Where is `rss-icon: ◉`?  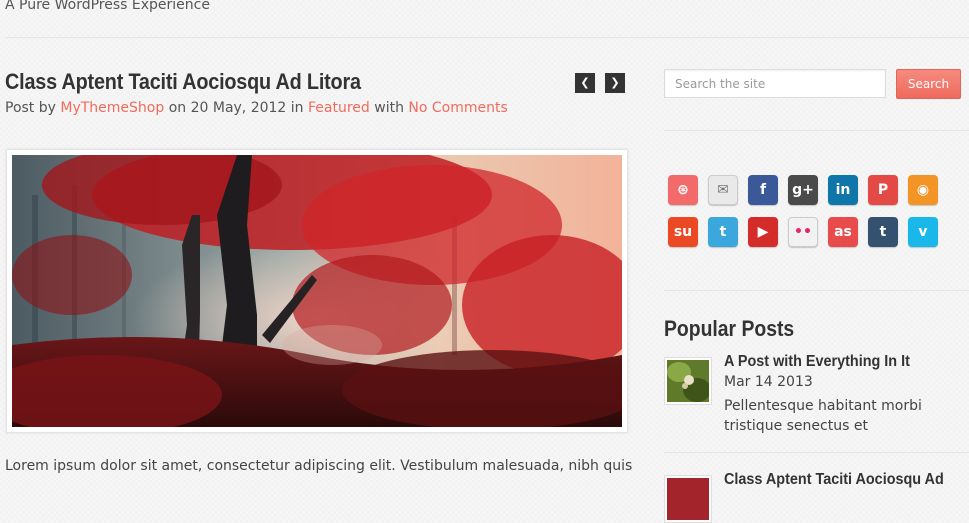 rss-icon: ◉ is located at coordinates (923, 190).